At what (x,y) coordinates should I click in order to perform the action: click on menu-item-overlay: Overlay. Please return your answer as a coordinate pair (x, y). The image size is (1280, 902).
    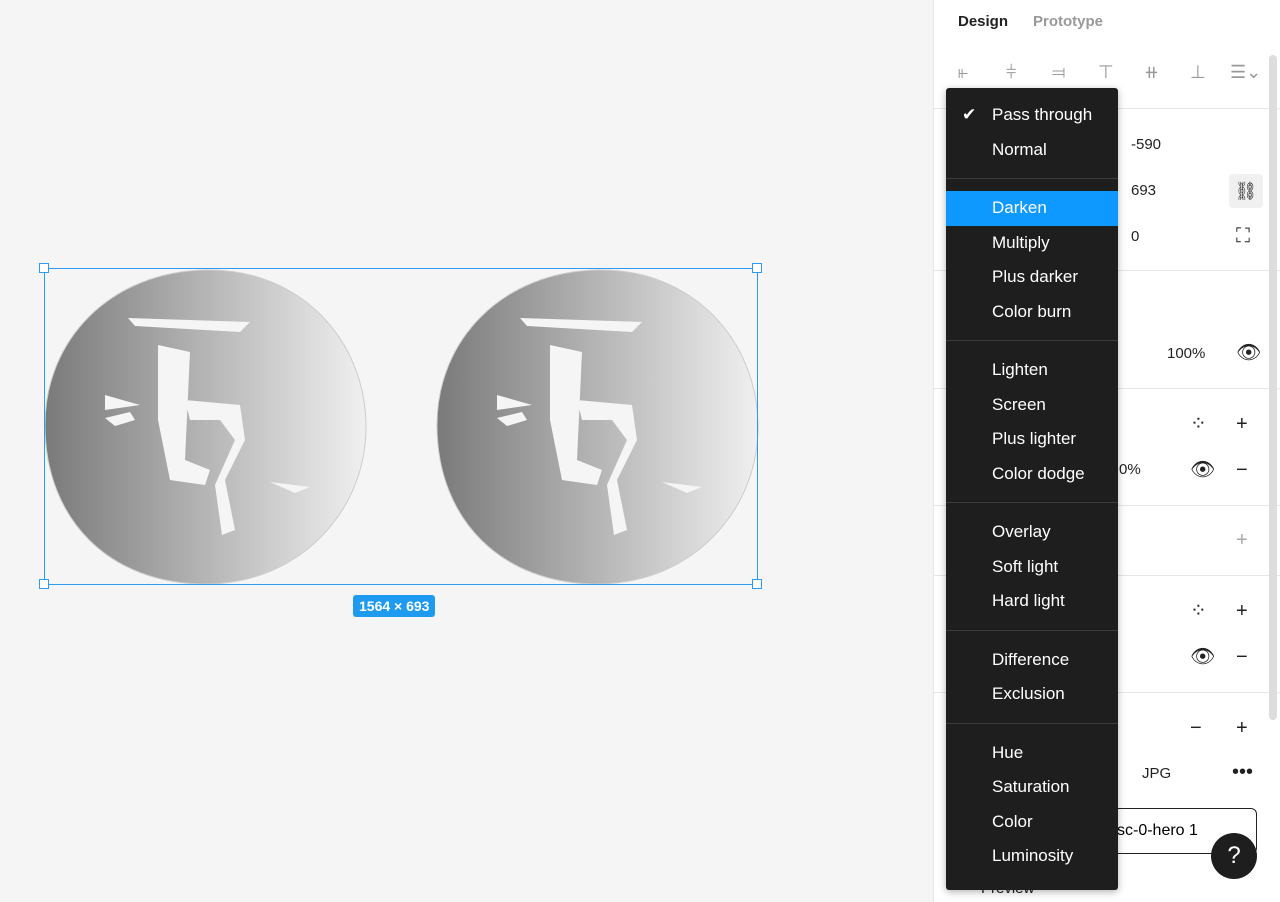
    Looking at the image, I should click on (1032, 532).